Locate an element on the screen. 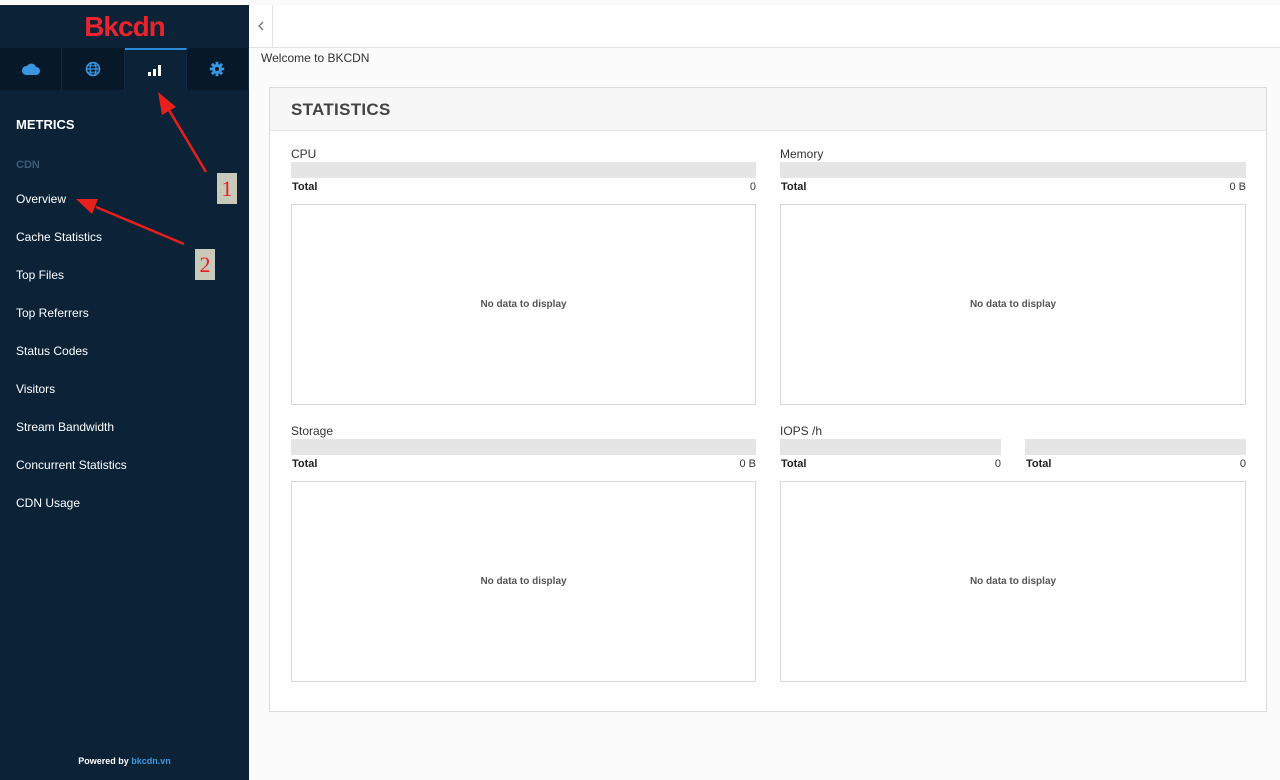 The height and width of the screenshot is (780, 1280). logo: Bkcdn is located at coordinates (124, 26).